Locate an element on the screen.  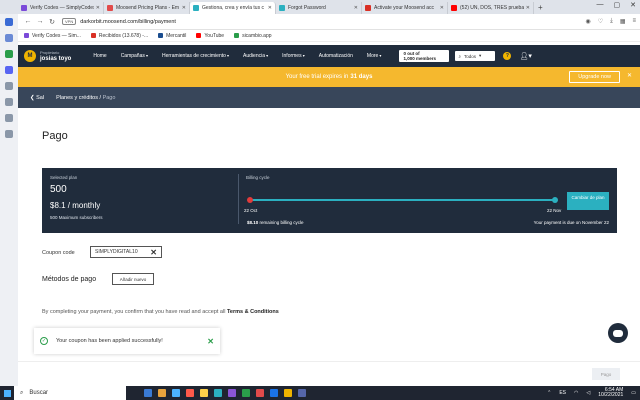
address-bar-tools: ◉ ♡ ⤓ ▦ ≡ is located at coordinates (611, 21).